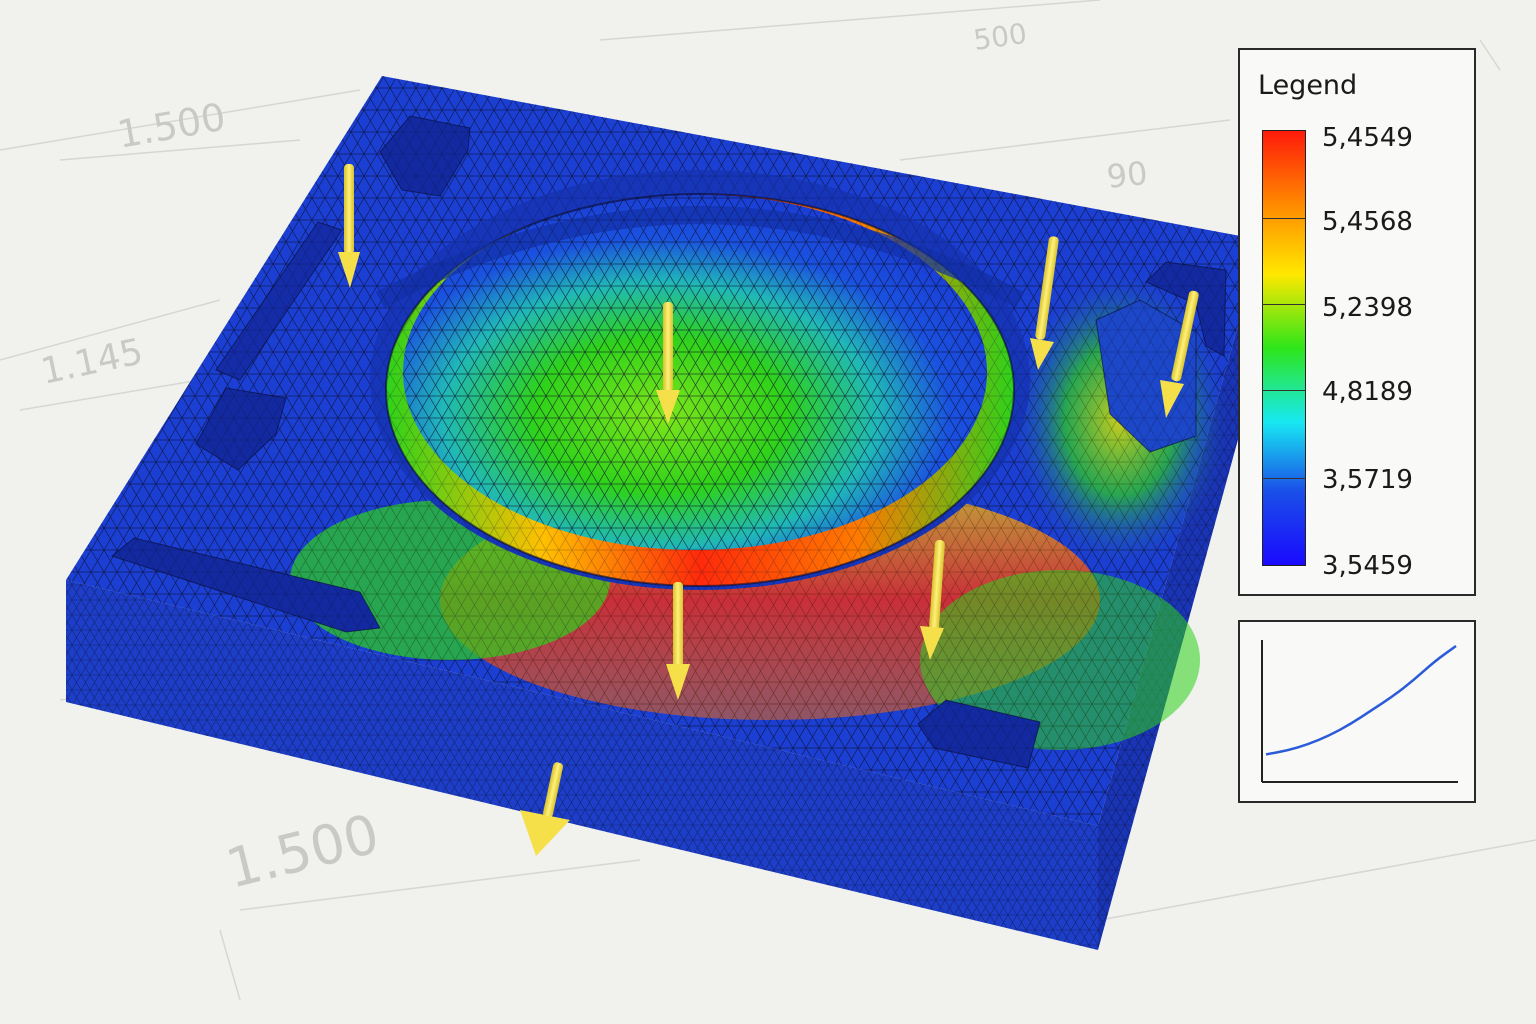 The image size is (1536, 1024). I want to click on dimension-text-5: 1.500, so click(302, 851).